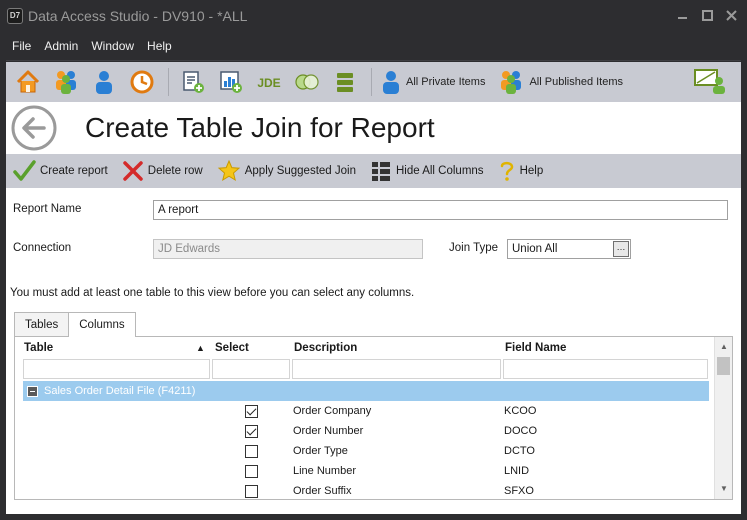  Describe the element at coordinates (307, 82) in the screenshot. I see `compare-button` at that location.